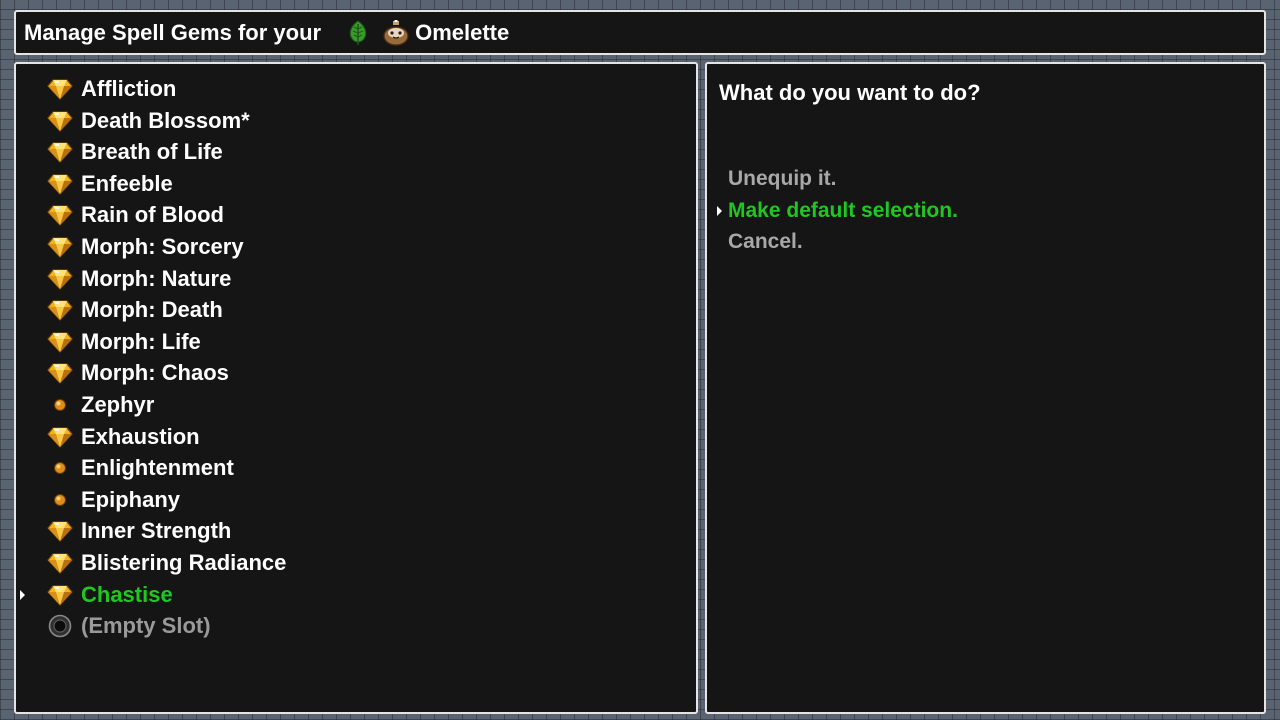 This screenshot has width=1280, height=720. Describe the element at coordinates (155, 373) in the screenshot. I see `gem-label: Morph: Chaos` at that location.